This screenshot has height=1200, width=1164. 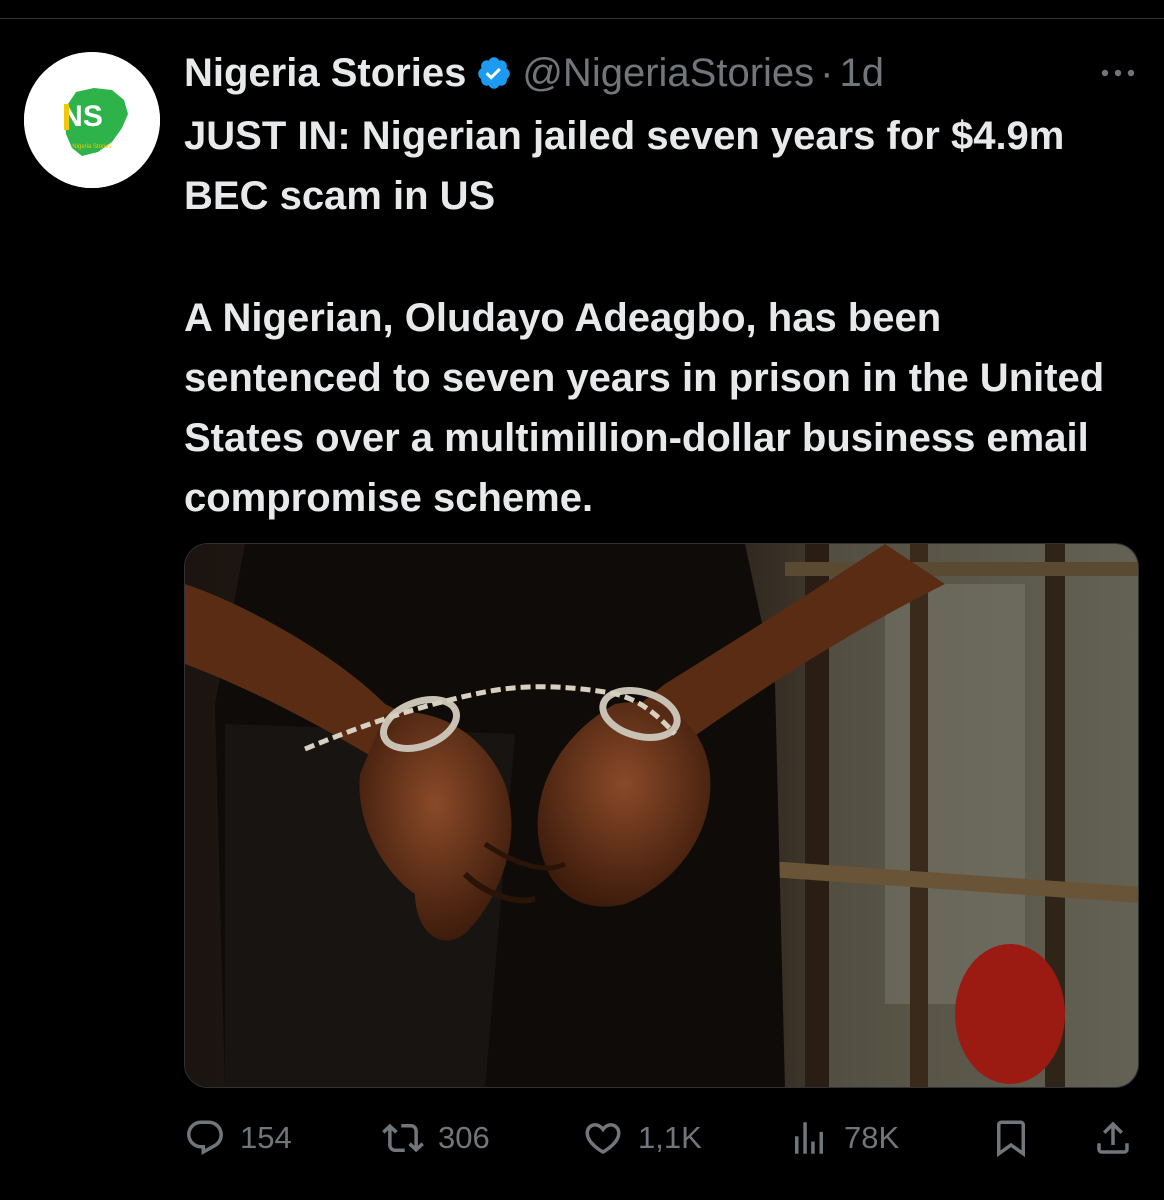 What do you see at coordinates (436, 1138) in the screenshot?
I see `repost-button: 306` at bounding box center [436, 1138].